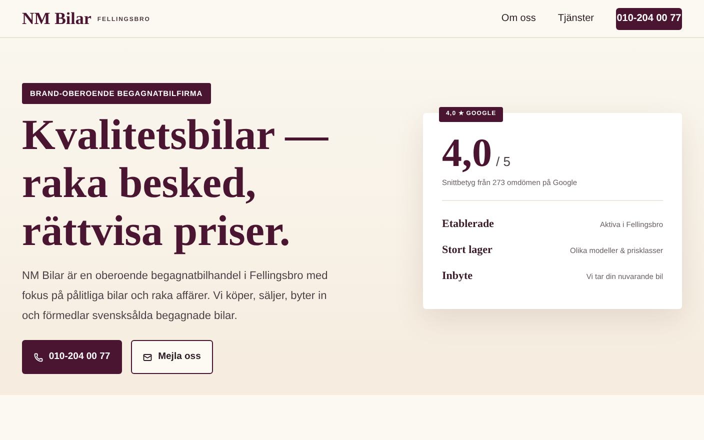 The image size is (704, 440). Describe the element at coordinates (649, 19) in the screenshot. I see `phone-button: 010-204 00 77` at that location.